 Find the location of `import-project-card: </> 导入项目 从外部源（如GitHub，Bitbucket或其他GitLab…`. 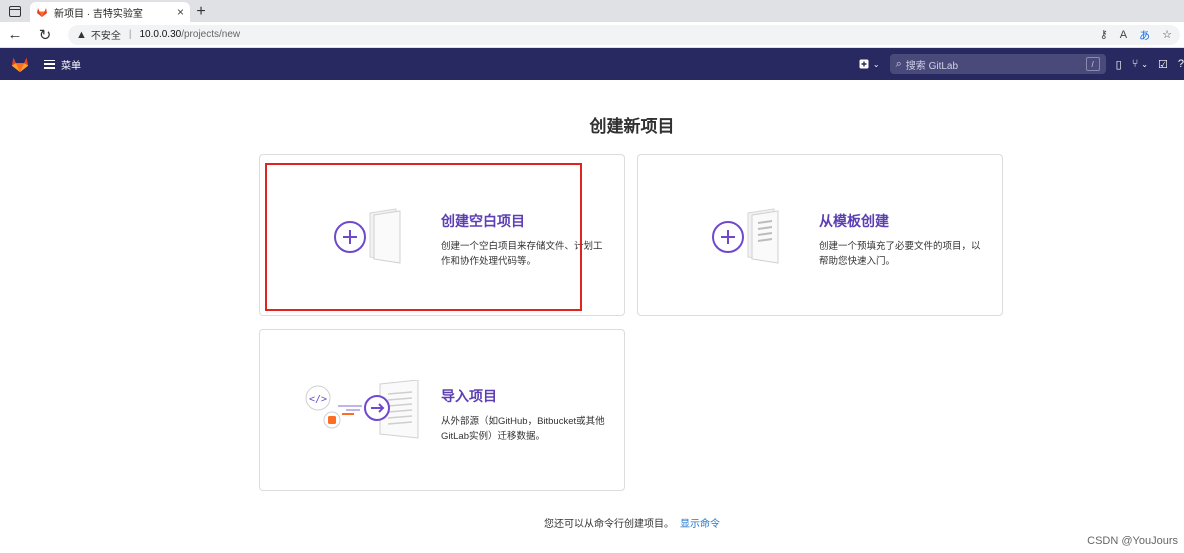

import-project-card: </> 导入项目 从外部源（如GitHub，Bitbucket或其他GitLab… is located at coordinates (442, 410).